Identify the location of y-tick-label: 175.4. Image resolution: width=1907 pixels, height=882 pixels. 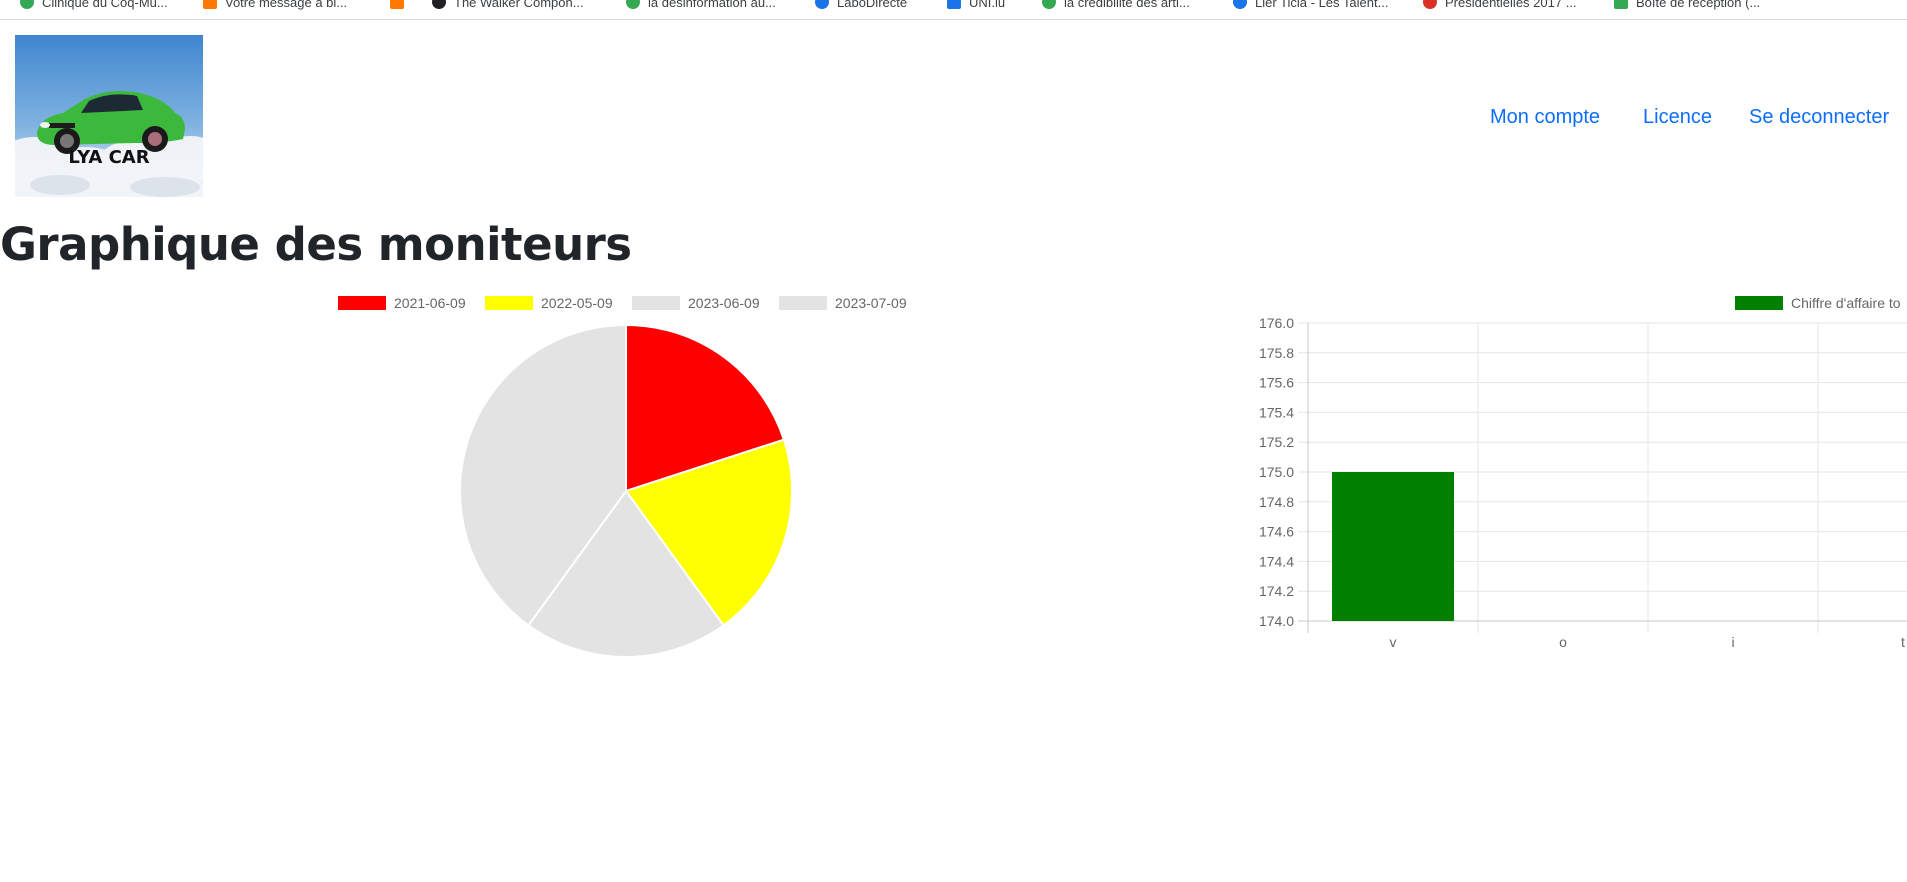
(1276, 412).